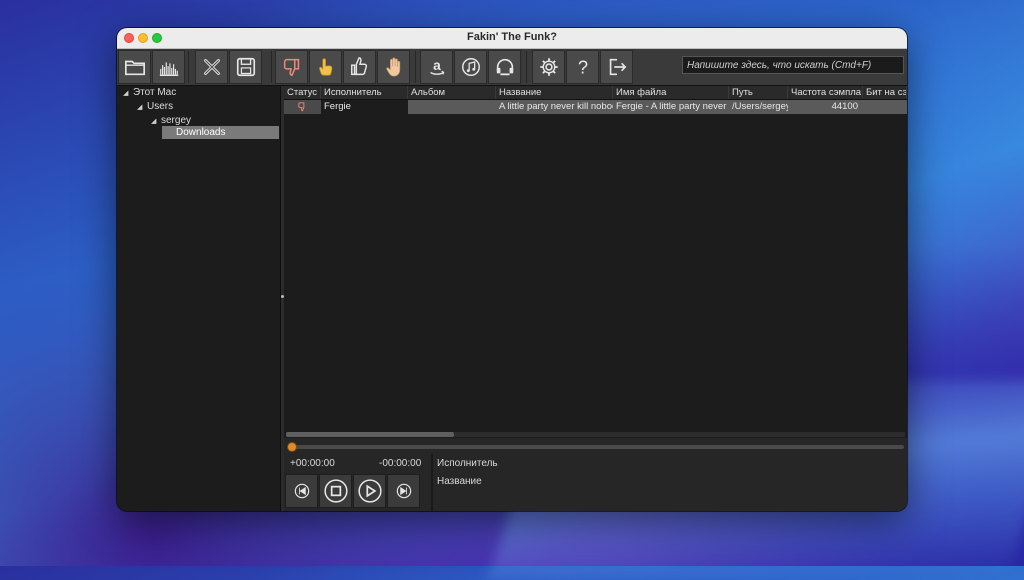  Describe the element at coordinates (595, 474) in the screenshot. I see `player-panel: +00:00:00 -00:00:00 Исполнитель Название` at that location.